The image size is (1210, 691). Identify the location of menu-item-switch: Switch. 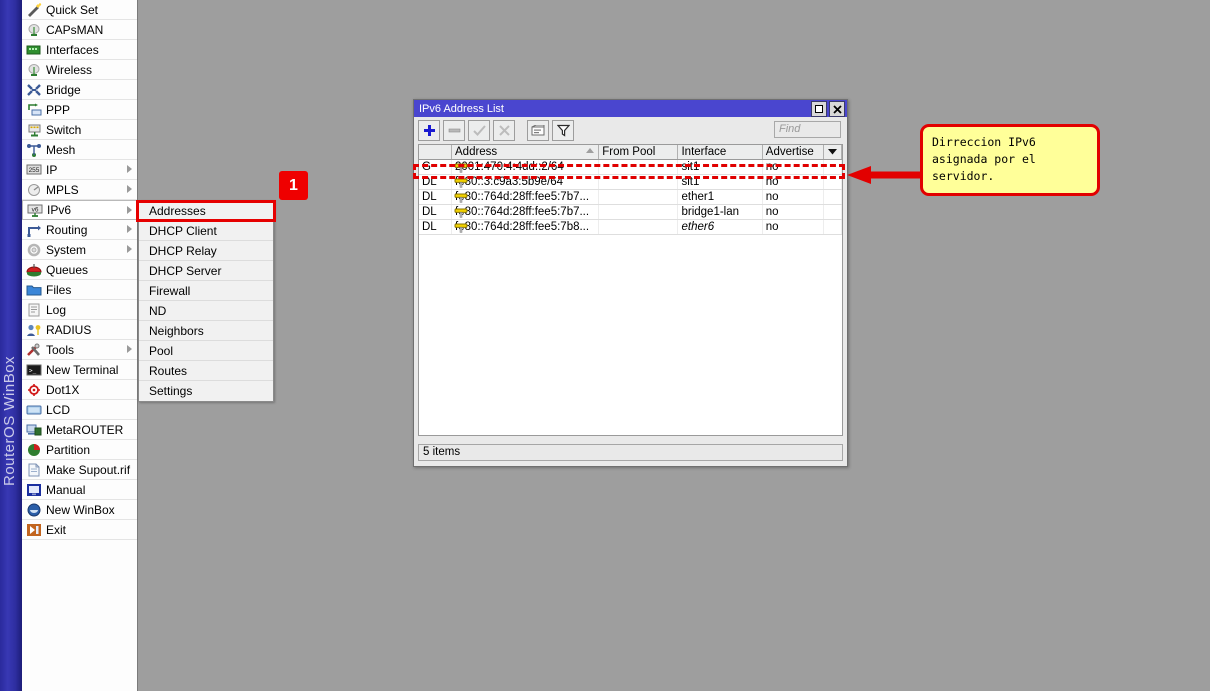
(79, 130).